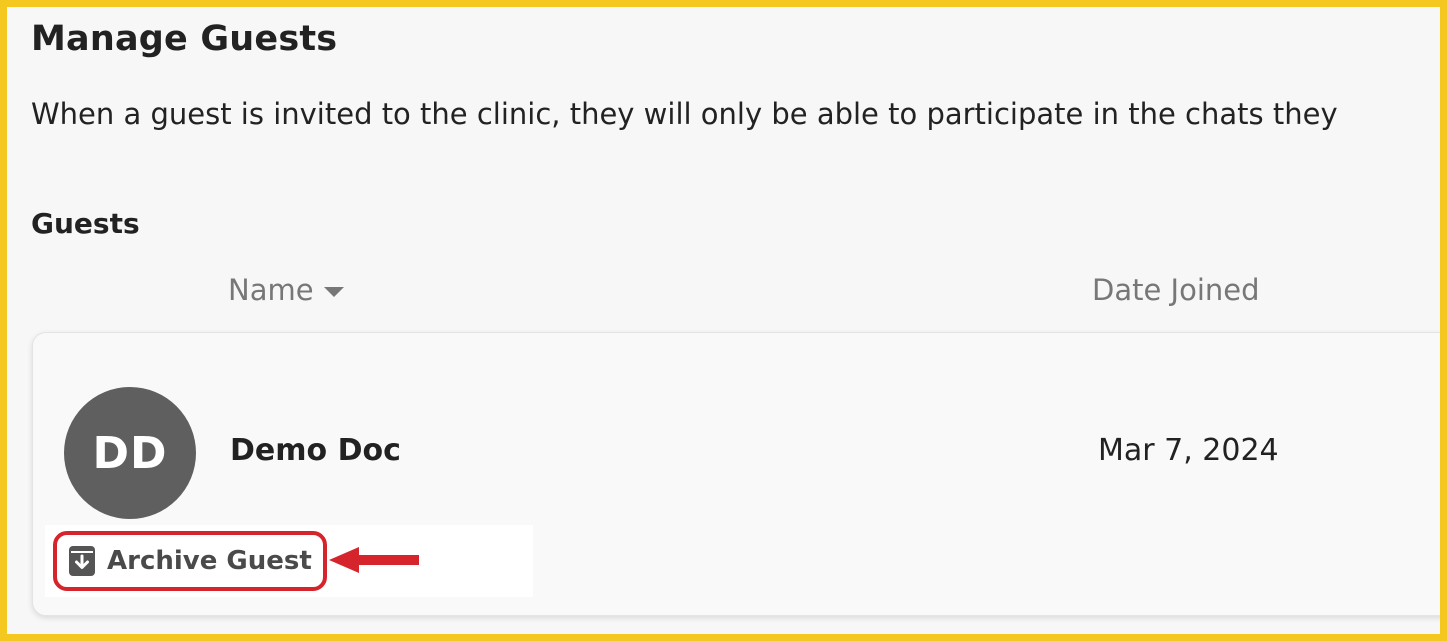  What do you see at coordinates (333, 291) in the screenshot?
I see `caret-down-icon` at bounding box center [333, 291].